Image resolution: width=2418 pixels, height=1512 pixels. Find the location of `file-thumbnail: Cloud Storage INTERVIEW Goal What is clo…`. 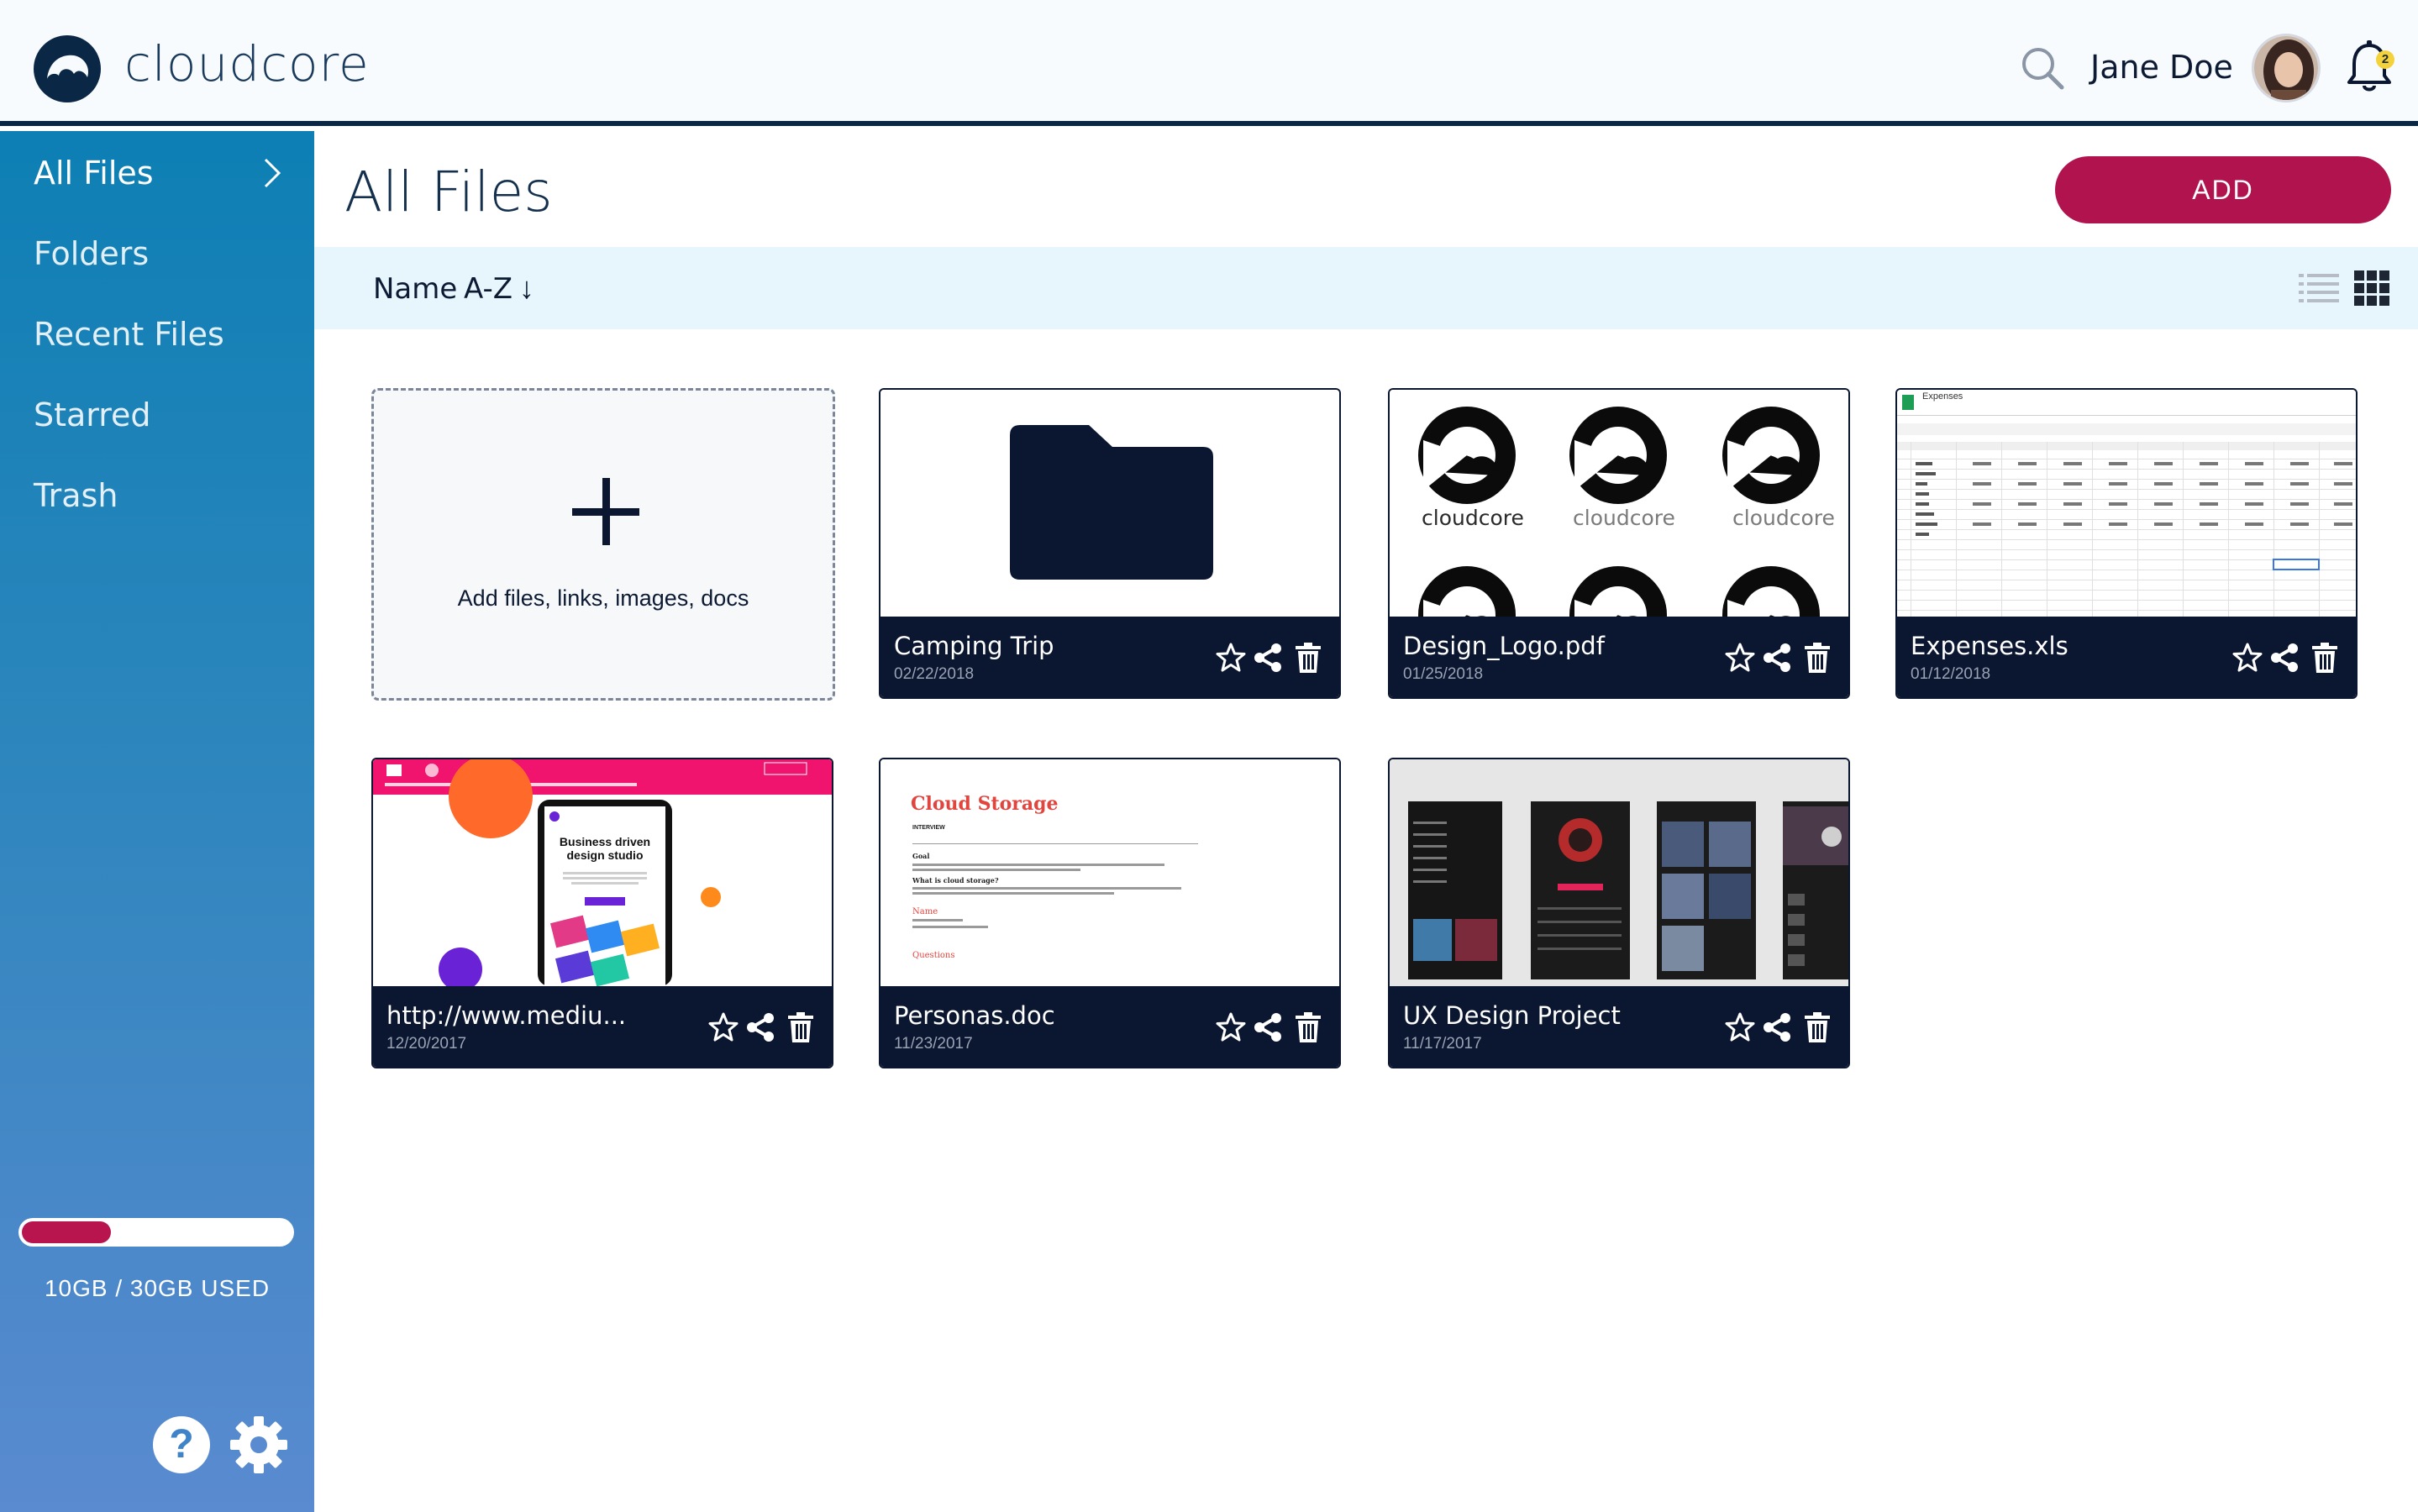

file-thumbnail: Cloud Storage INTERVIEW Goal What is clo… is located at coordinates (1109, 872).